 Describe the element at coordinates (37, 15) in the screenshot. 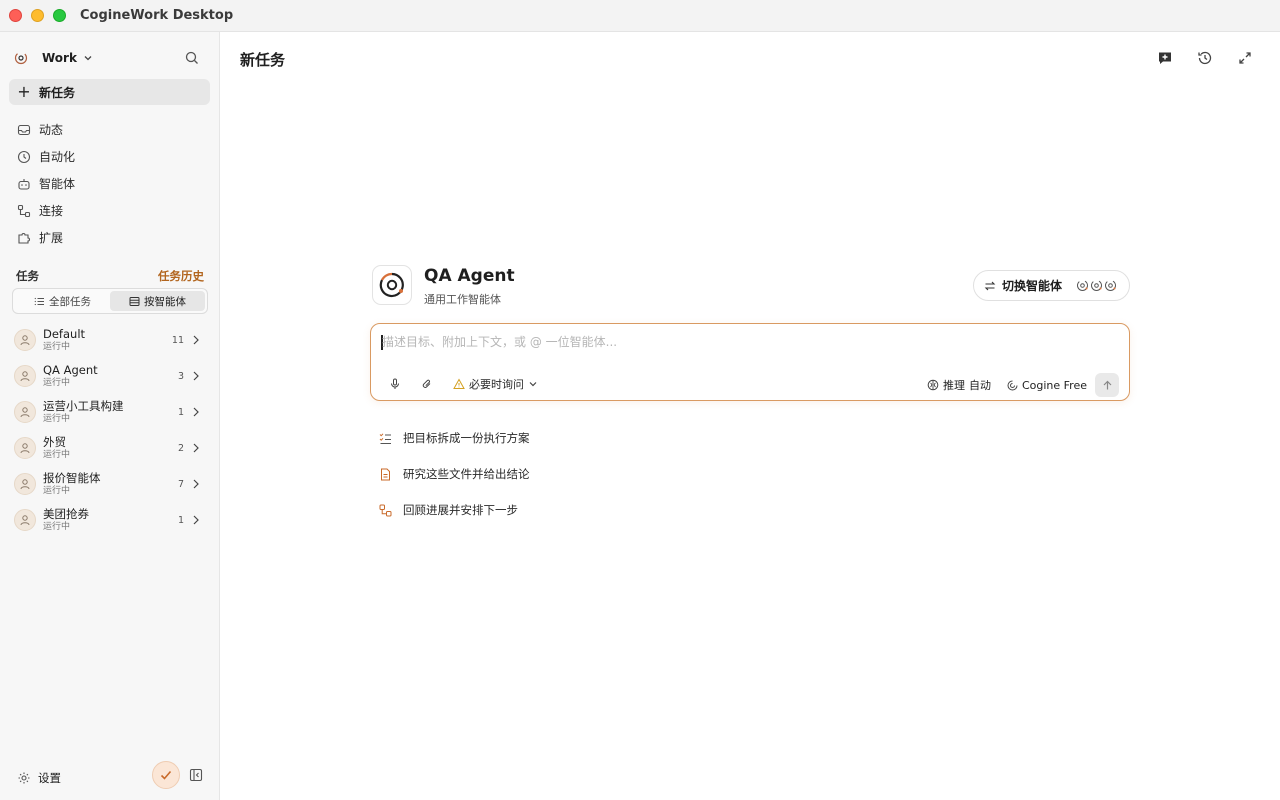

I see `minimize-window-button` at that location.